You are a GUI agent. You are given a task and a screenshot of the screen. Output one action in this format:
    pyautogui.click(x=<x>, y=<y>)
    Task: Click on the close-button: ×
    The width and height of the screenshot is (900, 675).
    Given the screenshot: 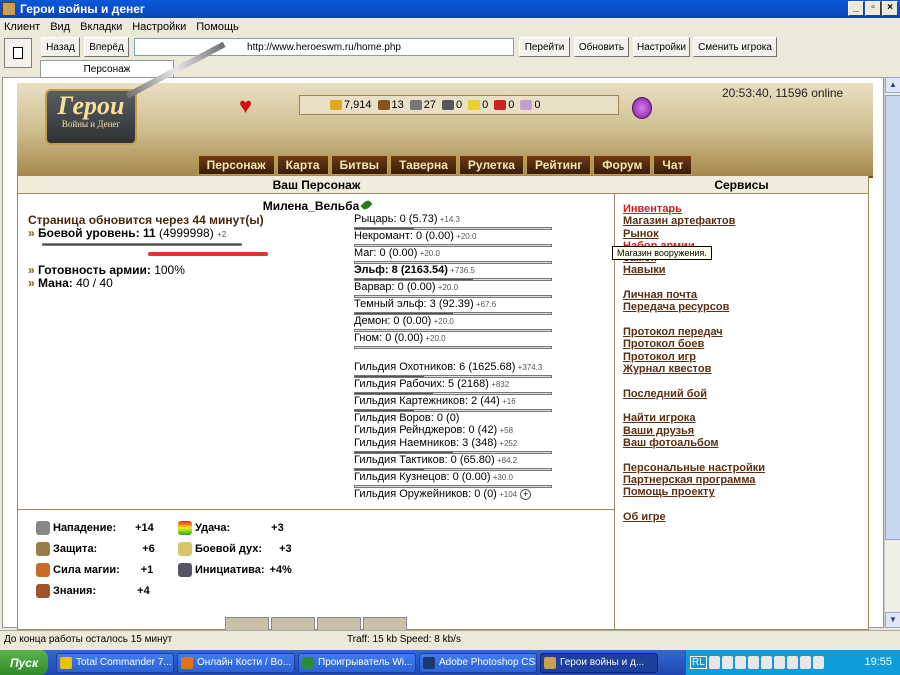 What is the action you would take?
    pyautogui.click(x=890, y=8)
    